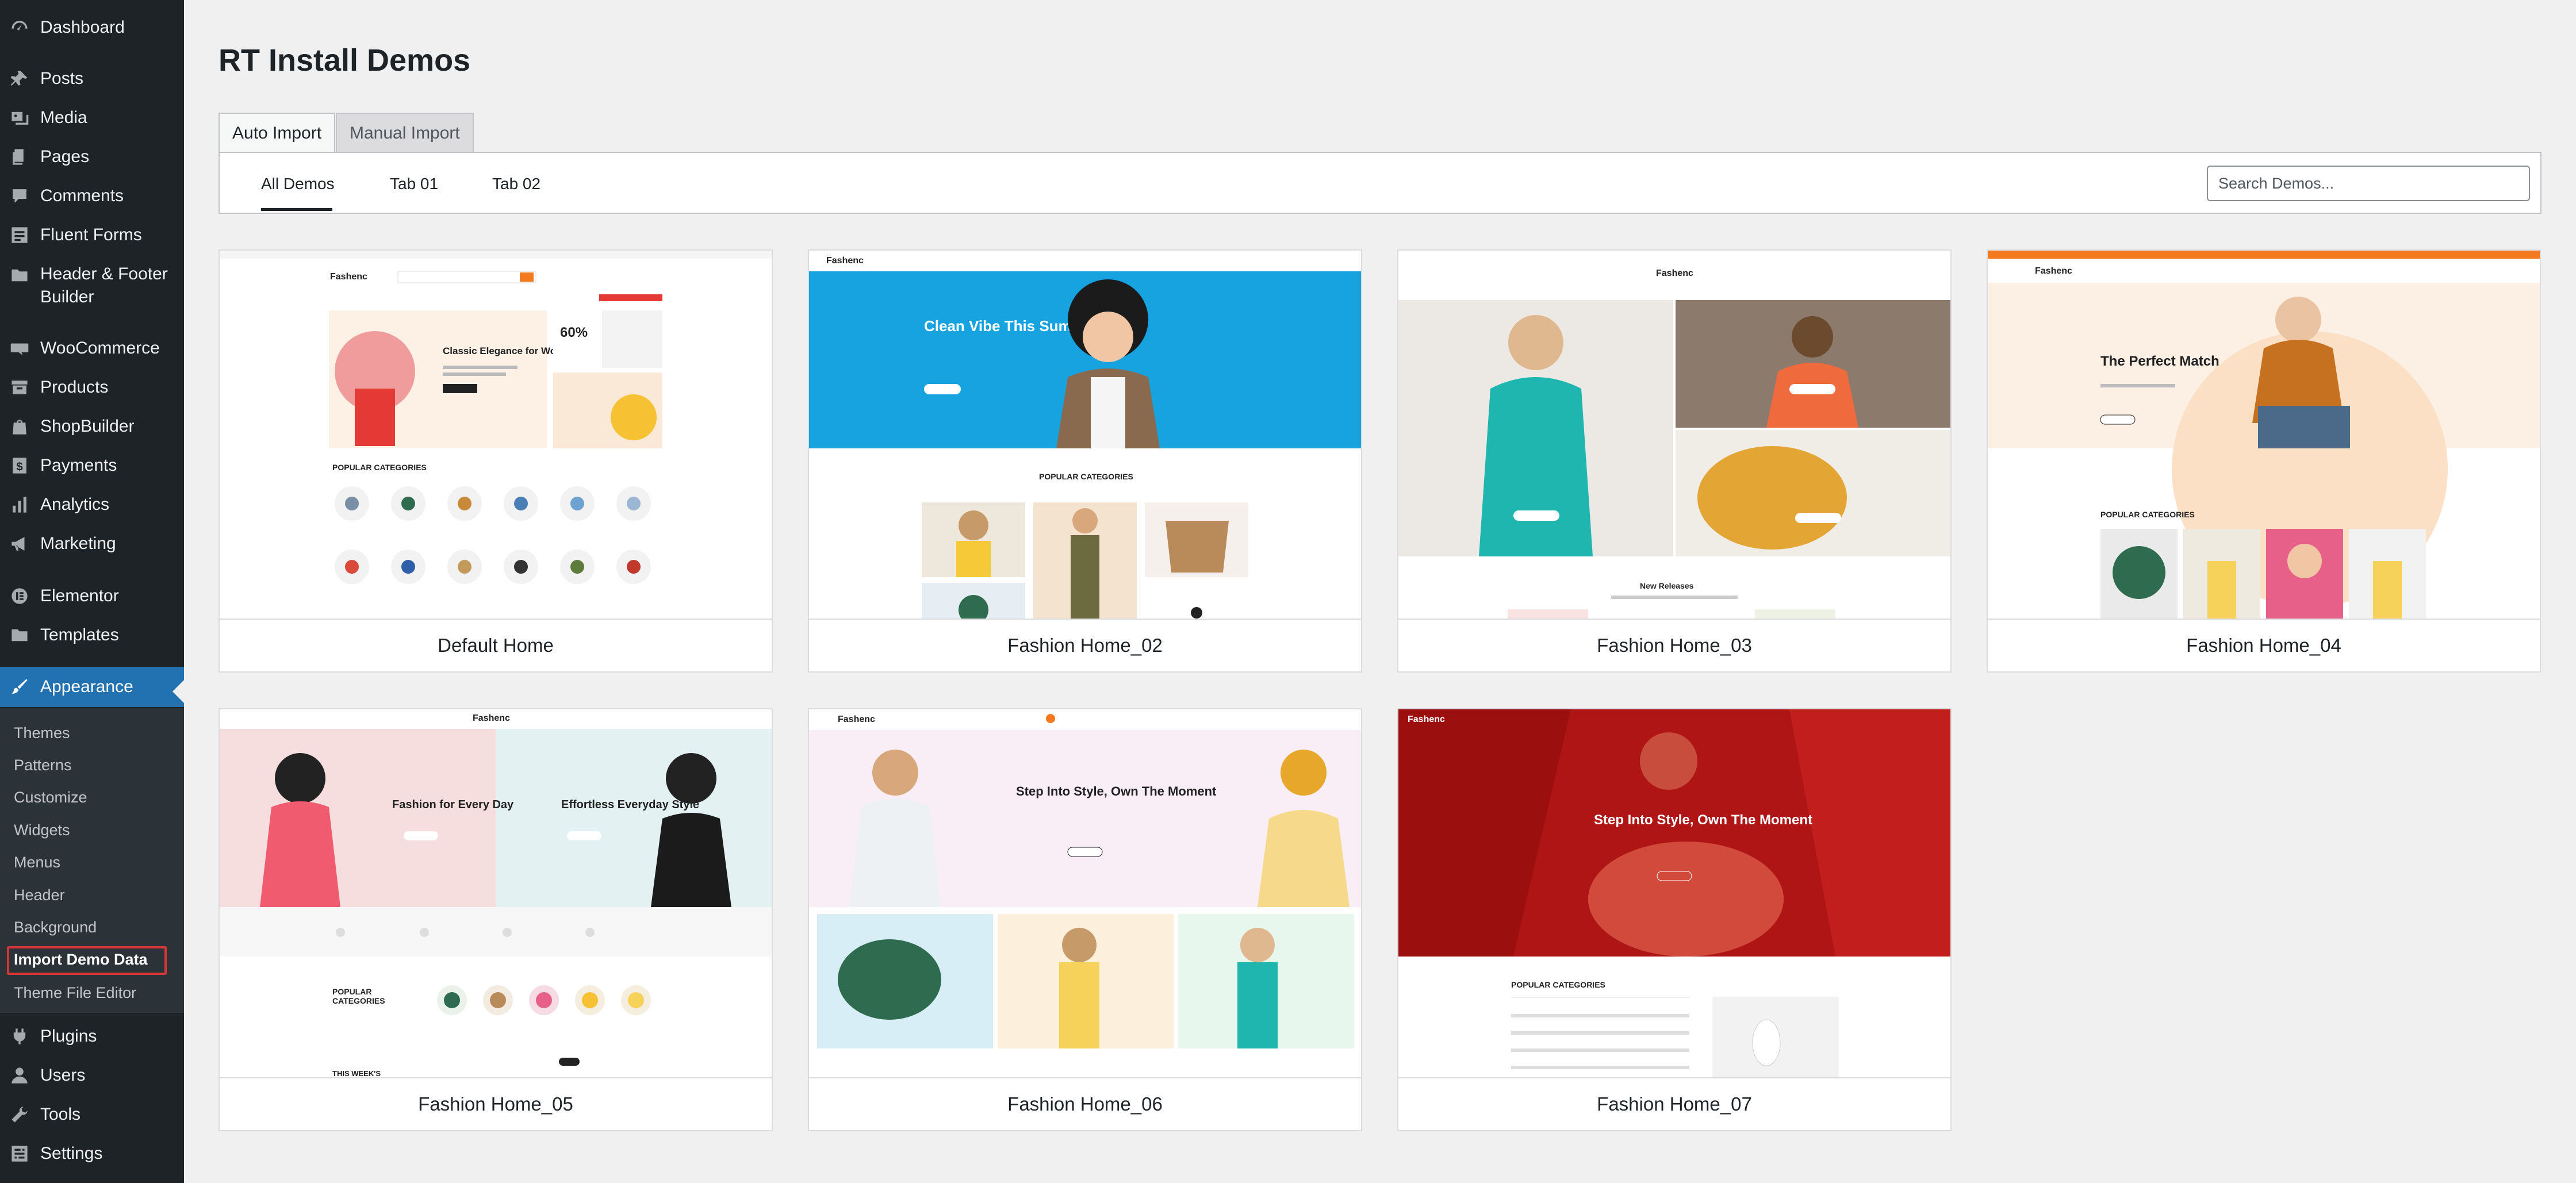 This screenshot has height=1183, width=2576. Describe the element at coordinates (50, 797) in the screenshot. I see `submenu-customize: Customize` at that location.